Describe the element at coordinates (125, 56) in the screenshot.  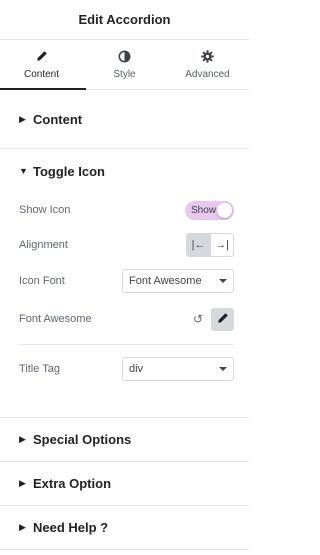
I see `half-circle-icon` at that location.